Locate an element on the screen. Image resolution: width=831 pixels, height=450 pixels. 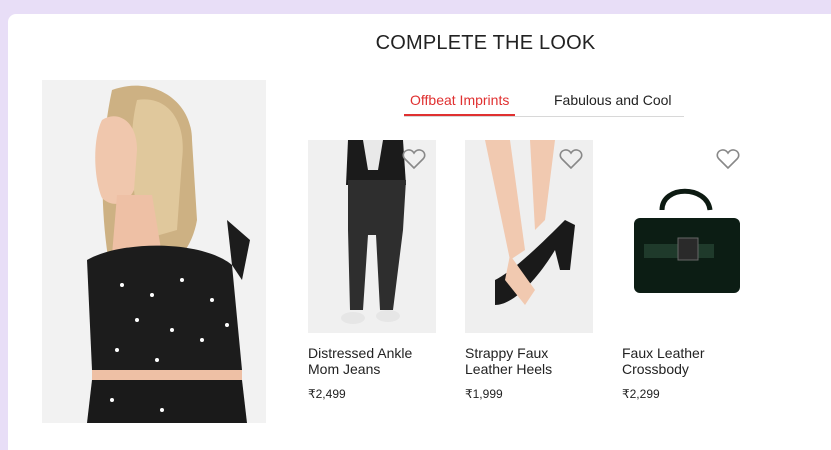
product-name: Strappy Faux Leather Heels is located at coordinates (530, 361).